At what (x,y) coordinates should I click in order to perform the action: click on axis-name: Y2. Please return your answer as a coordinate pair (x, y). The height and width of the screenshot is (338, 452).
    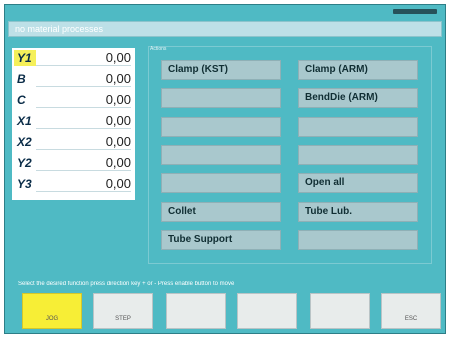
    Looking at the image, I should click on (25, 162).